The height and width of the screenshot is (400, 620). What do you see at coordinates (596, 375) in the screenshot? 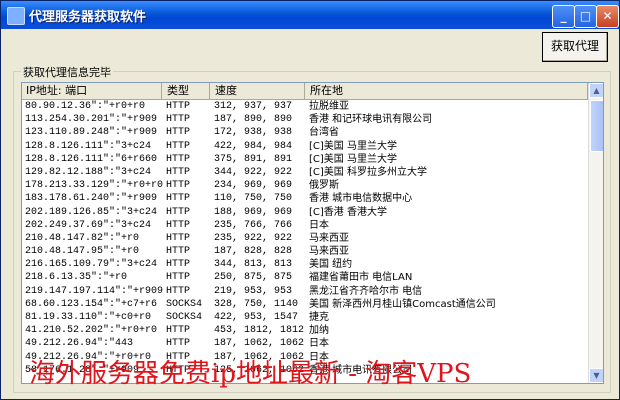
I see `scroll-down-icon: ▼` at bounding box center [596, 375].